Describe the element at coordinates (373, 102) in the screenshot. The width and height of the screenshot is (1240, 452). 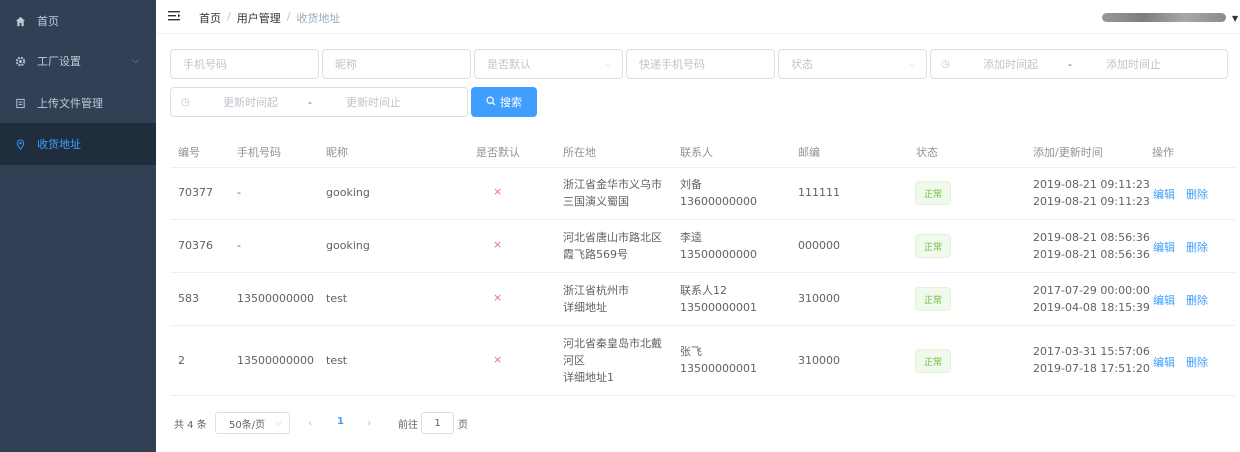
I see `update-time-end: 更新时间止` at that location.